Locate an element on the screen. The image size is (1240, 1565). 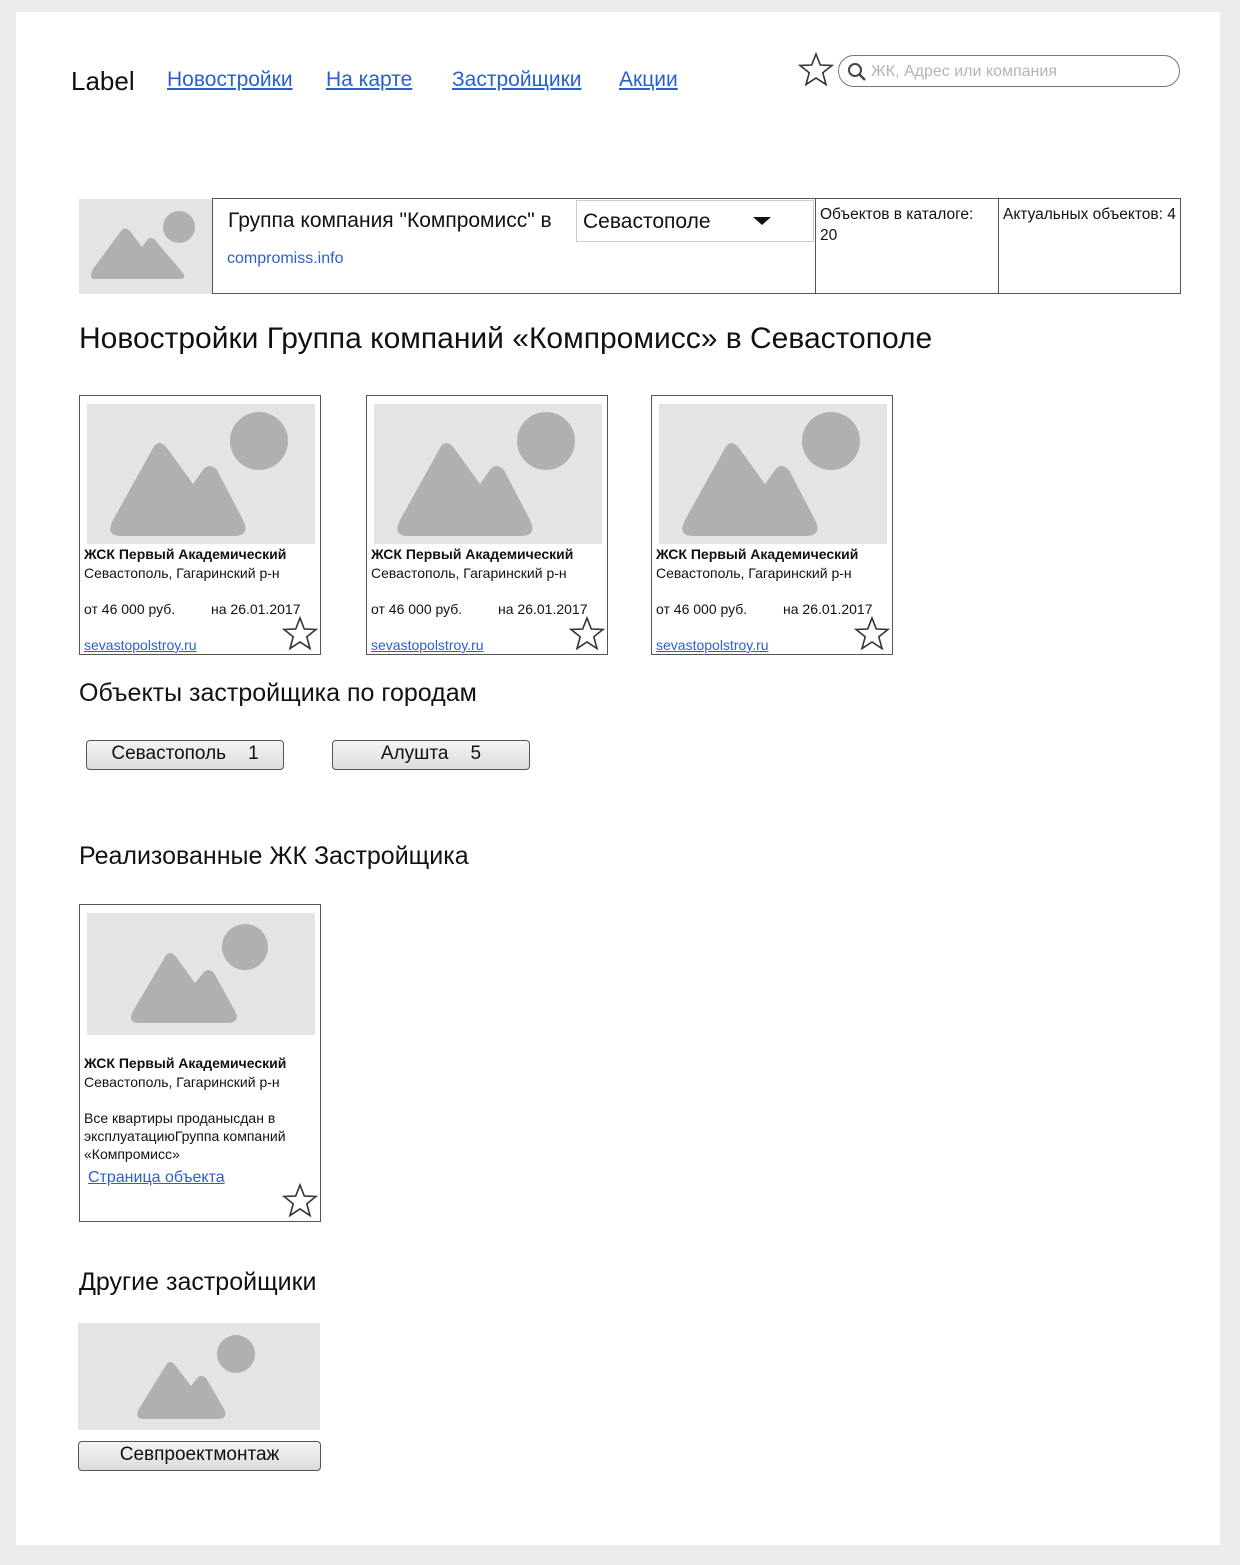
caret-down-icon is located at coordinates (762, 221).